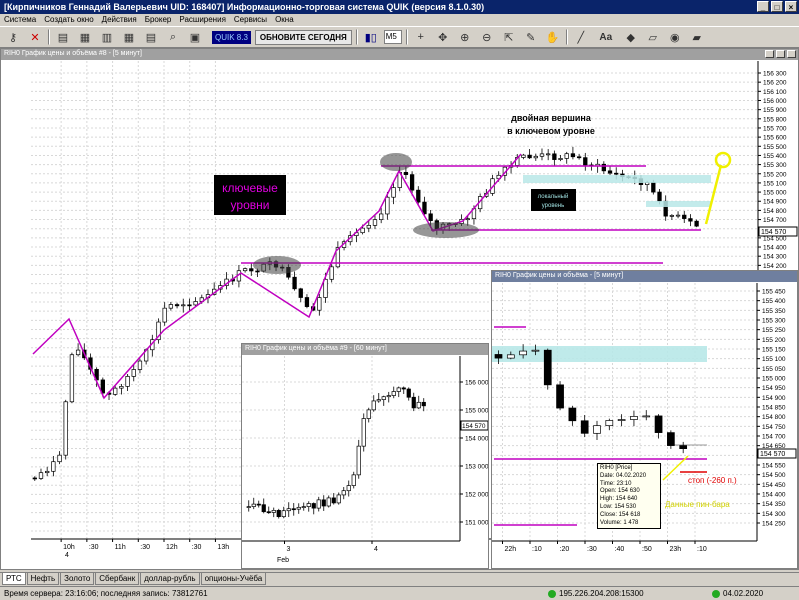 This screenshot has height=600, width=799. I want to click on menu-item-extensions: Расширения, so click(202, 20).